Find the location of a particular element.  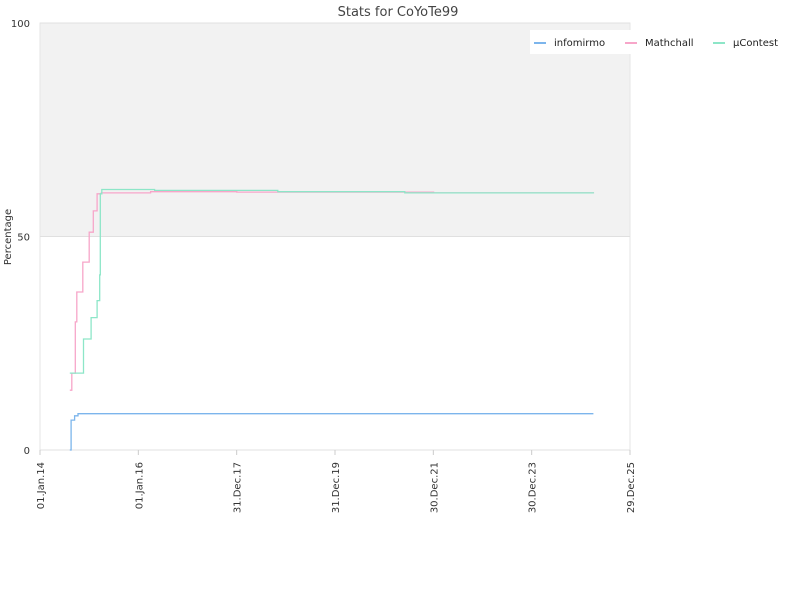

y-axis-title: Percentage is located at coordinates (8, 237).